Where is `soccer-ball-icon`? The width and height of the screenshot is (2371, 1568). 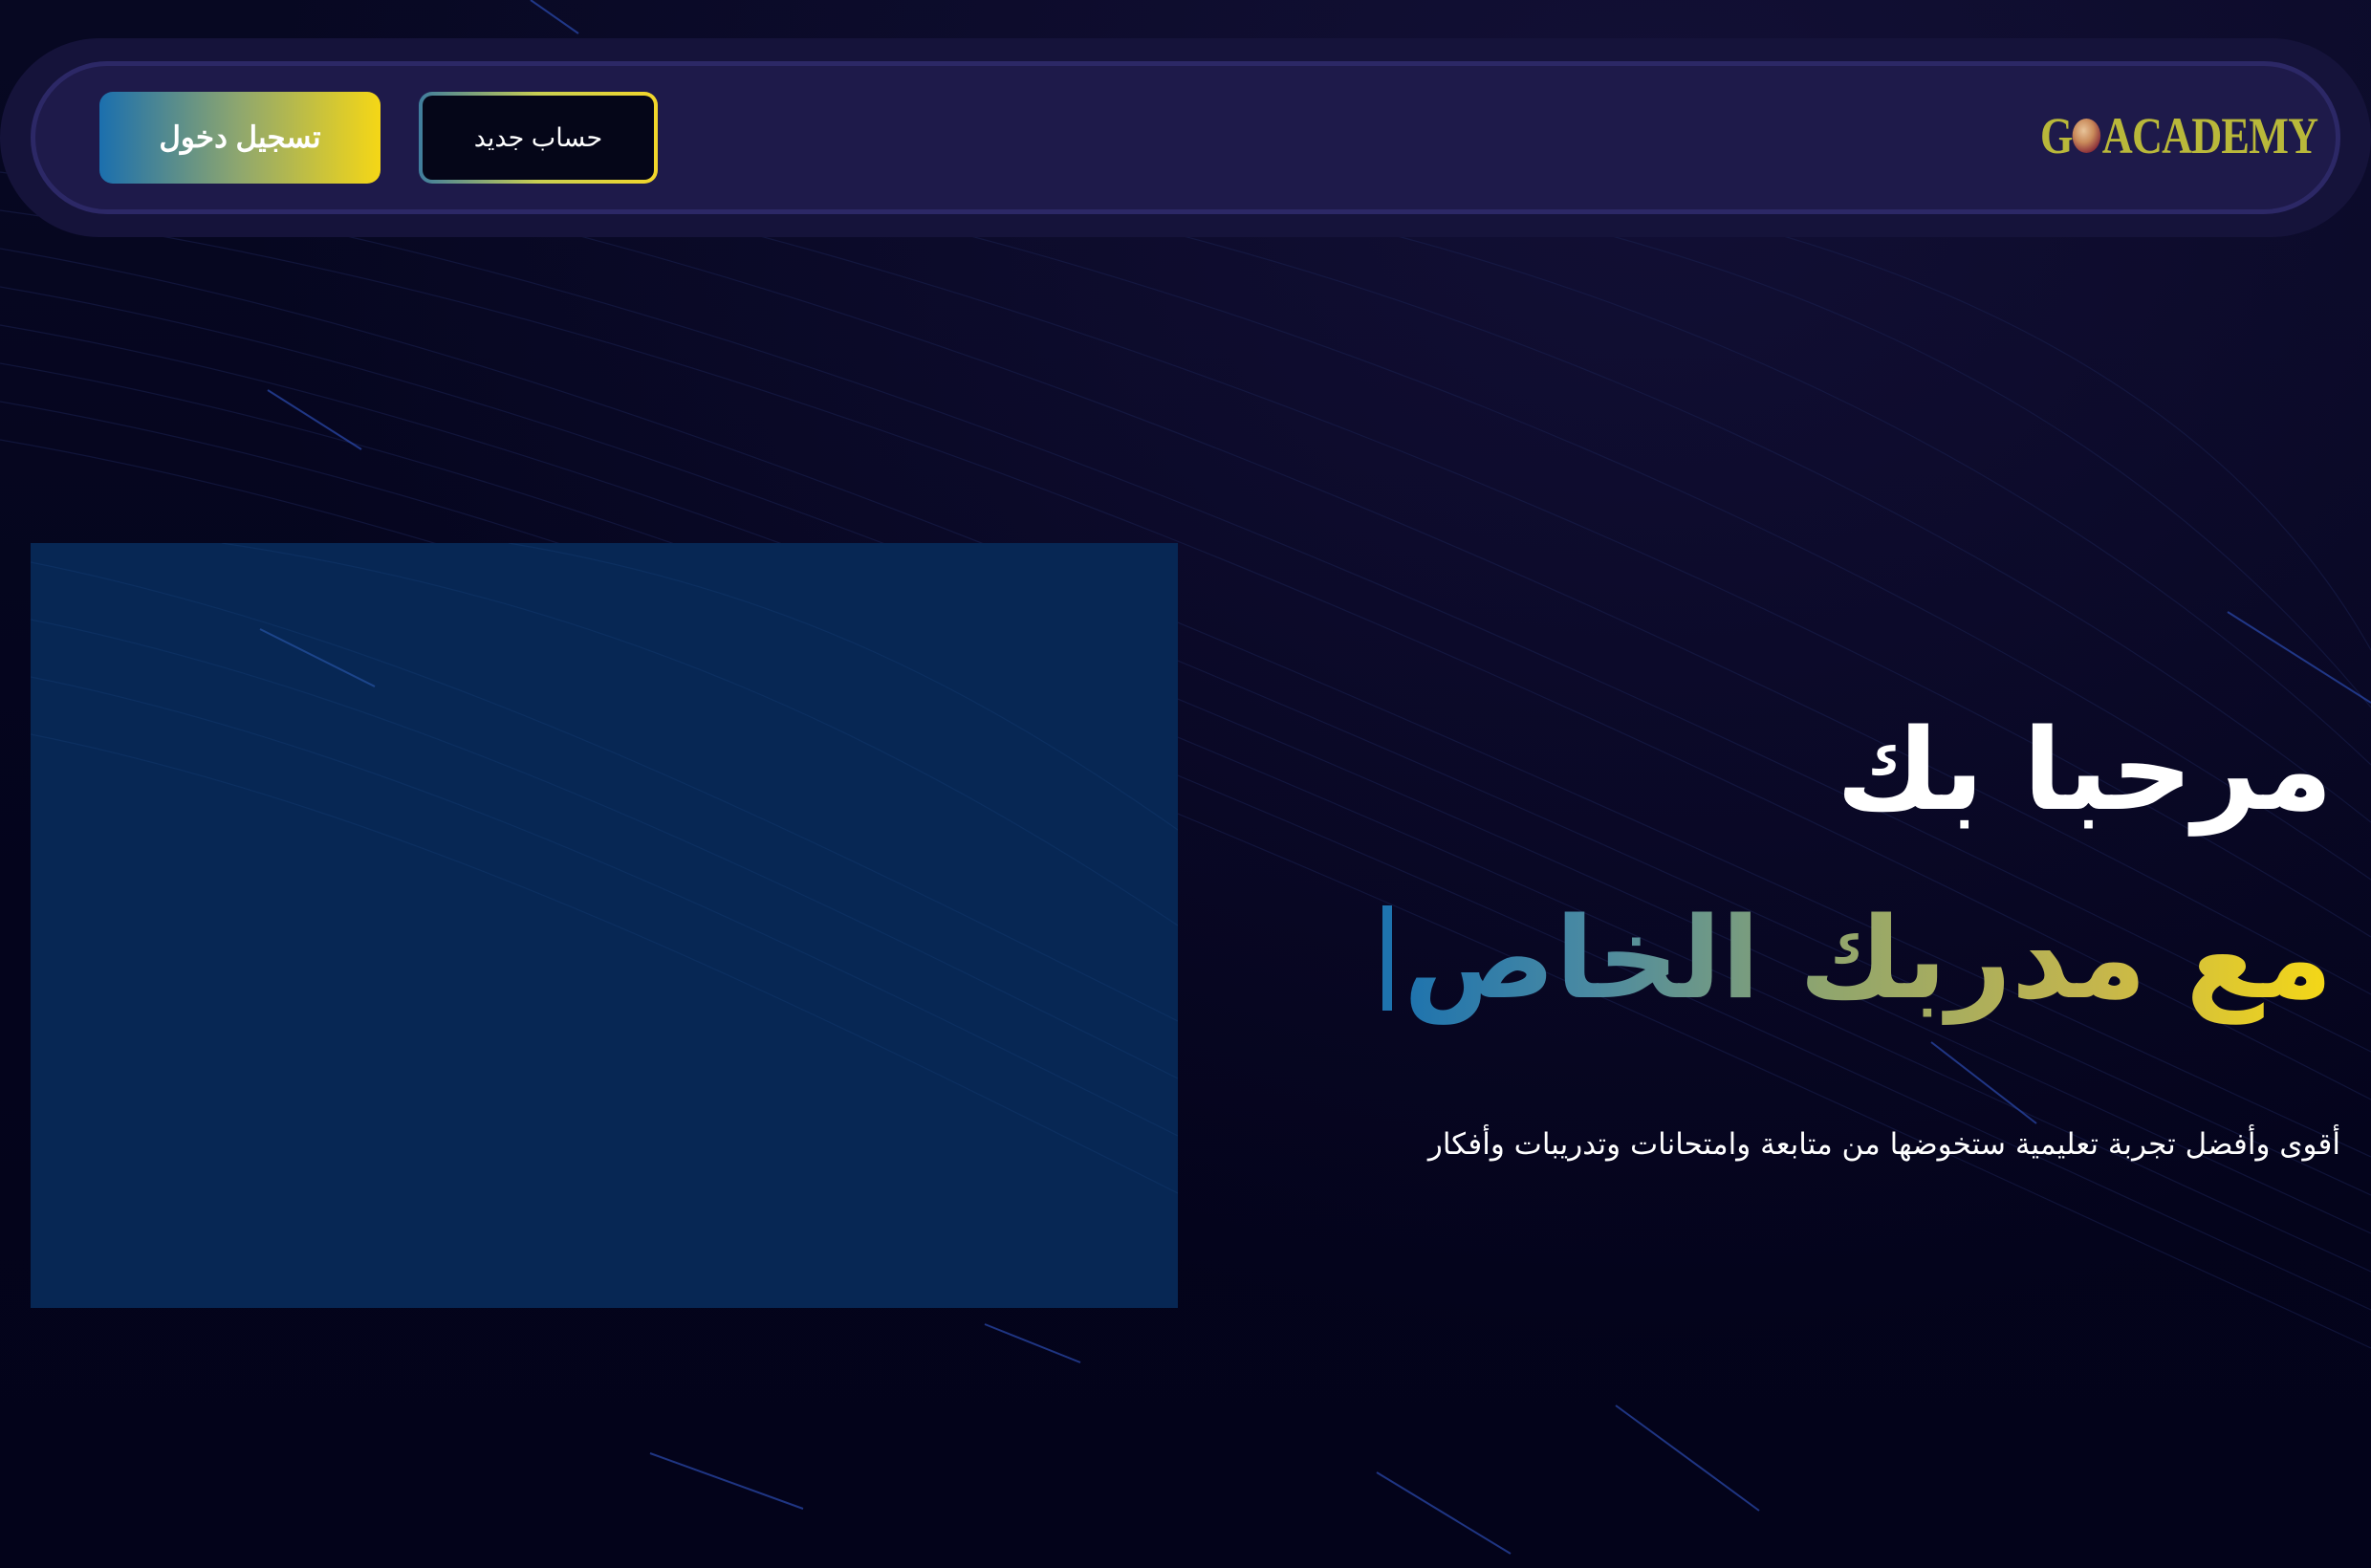 soccer-ball-icon is located at coordinates (2086, 136).